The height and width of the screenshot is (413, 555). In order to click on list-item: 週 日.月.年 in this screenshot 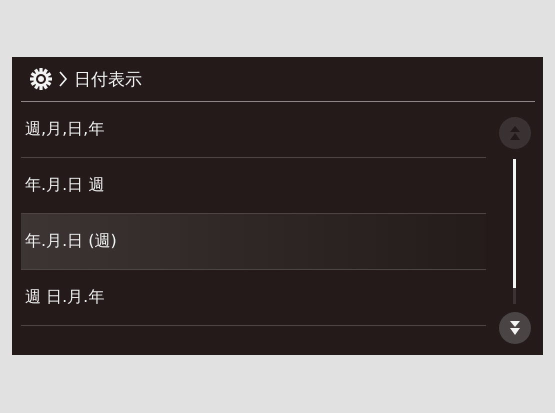, I will do `click(253, 298)`.